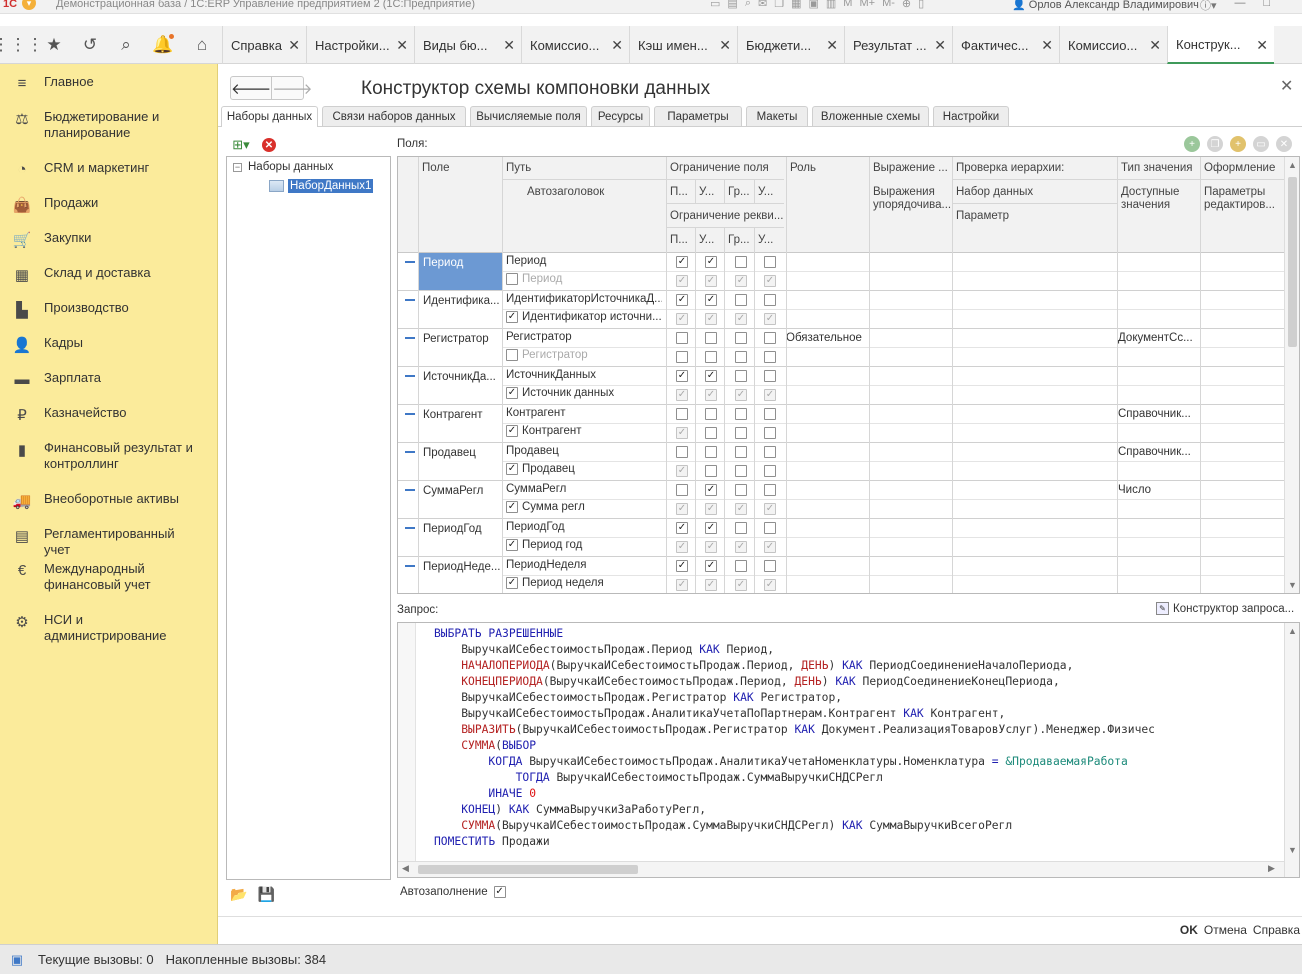 The height and width of the screenshot is (974, 1302). Describe the element at coordinates (109, 500) in the screenshot. I see `sidebar-item-12: 🚚 Внеоборотные активы` at that location.